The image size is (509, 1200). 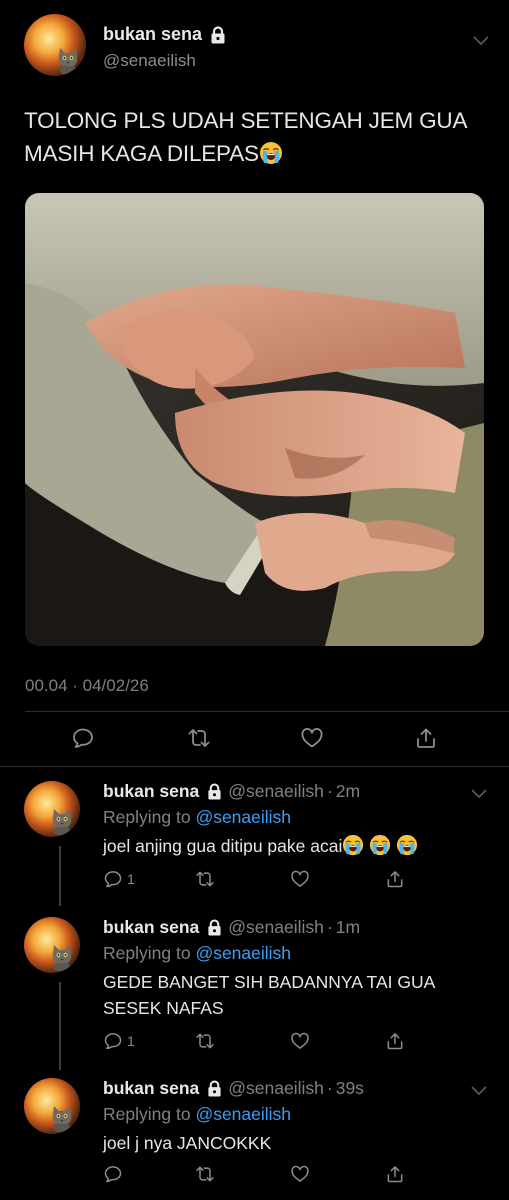 I want to click on reply-header: bukan sena @senaeilish · 1m, so click(x=231, y=927).